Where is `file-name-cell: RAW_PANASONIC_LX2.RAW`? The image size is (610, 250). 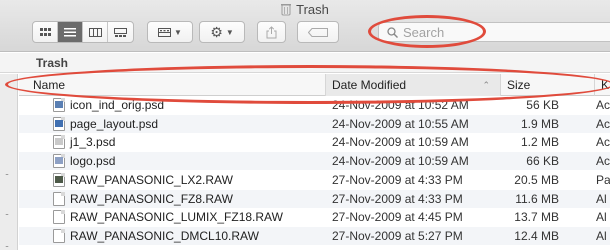
file-name-cell: RAW_PANASONIC_LX2.RAW is located at coordinates (188, 180).